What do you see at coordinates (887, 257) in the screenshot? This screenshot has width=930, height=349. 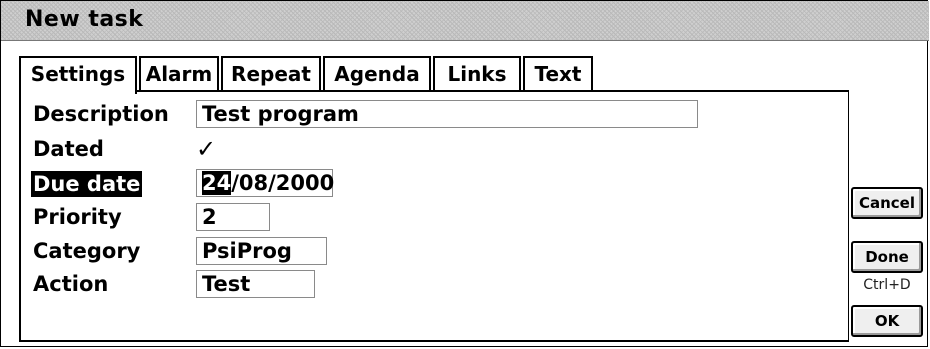 I see `done-button: Done` at bounding box center [887, 257].